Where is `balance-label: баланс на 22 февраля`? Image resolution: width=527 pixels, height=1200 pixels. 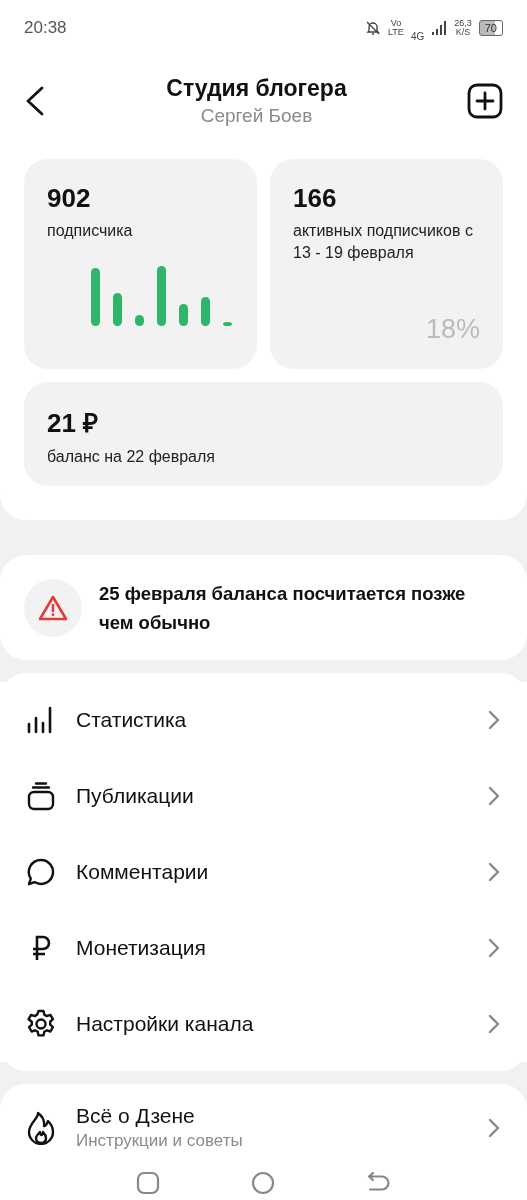 balance-label: баланс на 22 февраля is located at coordinates (131, 457).